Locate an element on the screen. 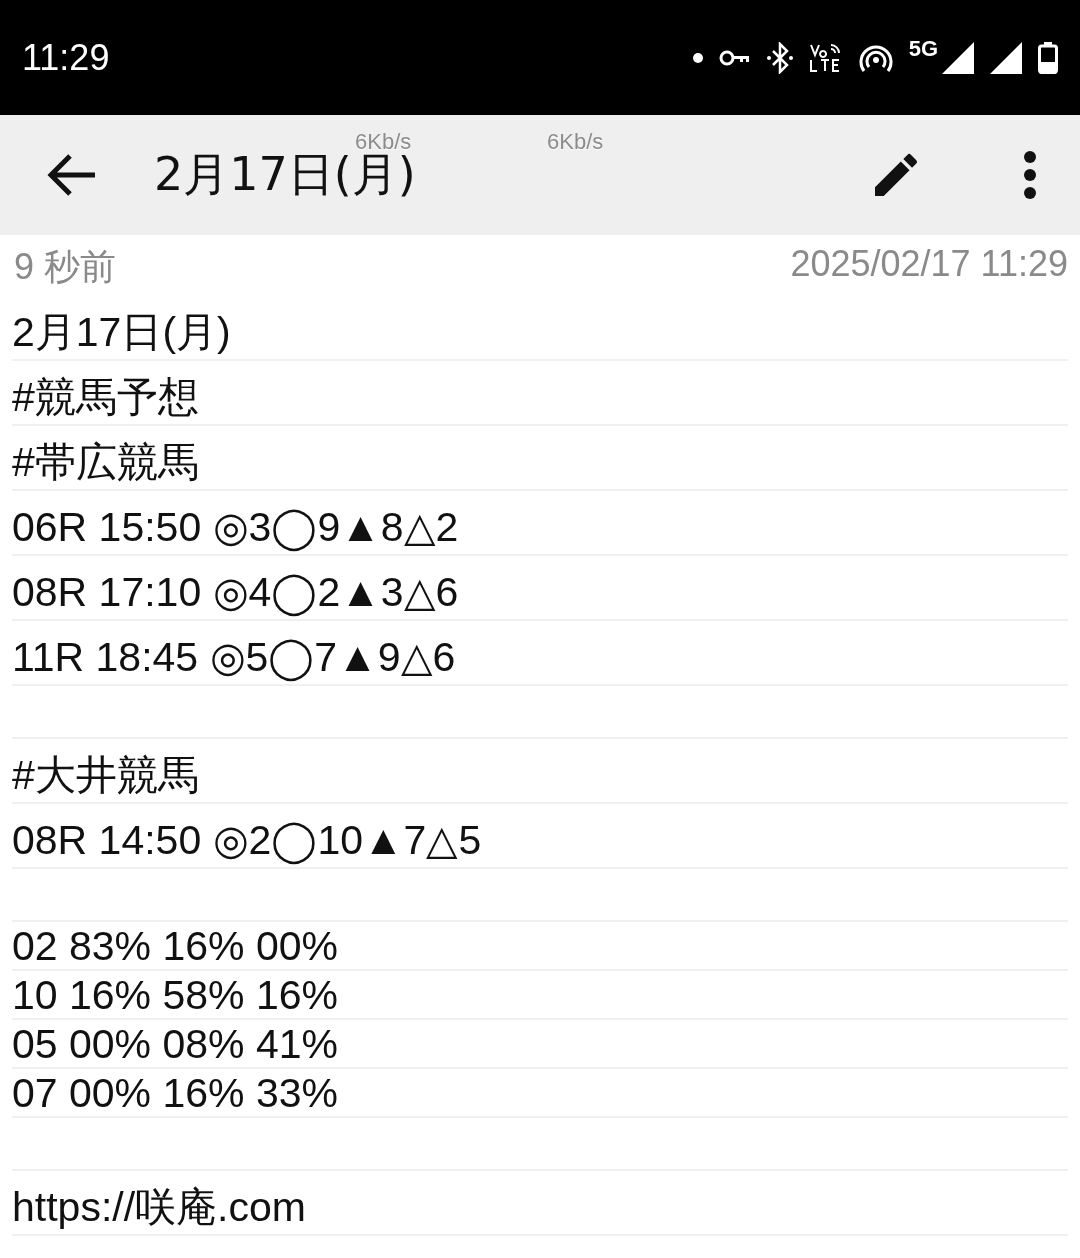 This screenshot has height=1258, width=1080. note-line: #帯広競馬 is located at coordinates (105, 464).